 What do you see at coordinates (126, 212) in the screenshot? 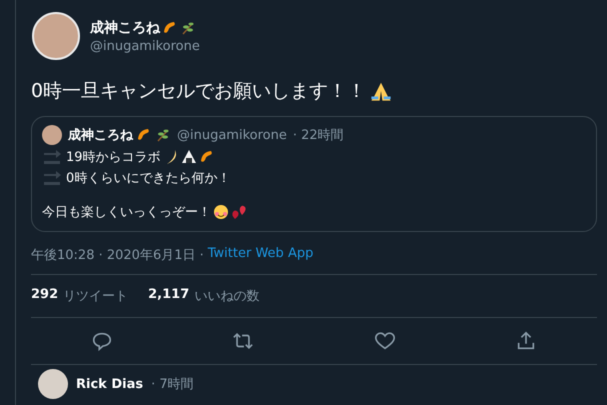
I see `quote-text-line: 今日も楽しくいっくっぞー！` at bounding box center [126, 212].